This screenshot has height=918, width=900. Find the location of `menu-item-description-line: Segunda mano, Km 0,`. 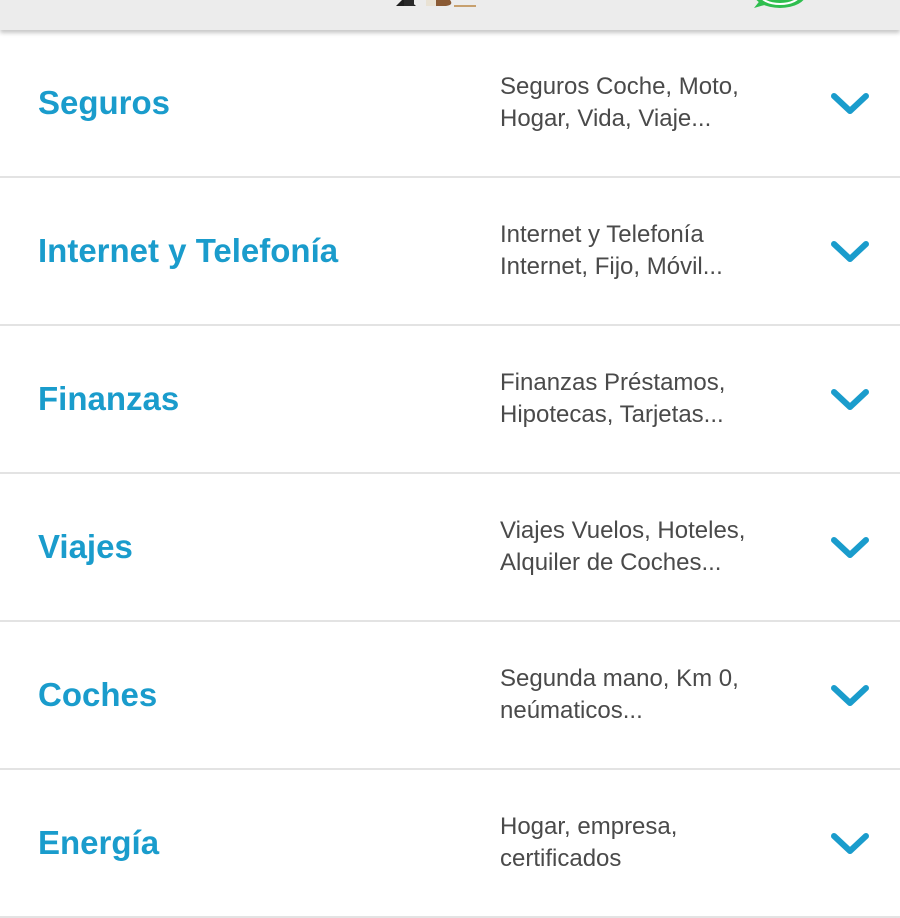

menu-item-description-line: Segunda mano, Km 0, is located at coordinates (619, 678).